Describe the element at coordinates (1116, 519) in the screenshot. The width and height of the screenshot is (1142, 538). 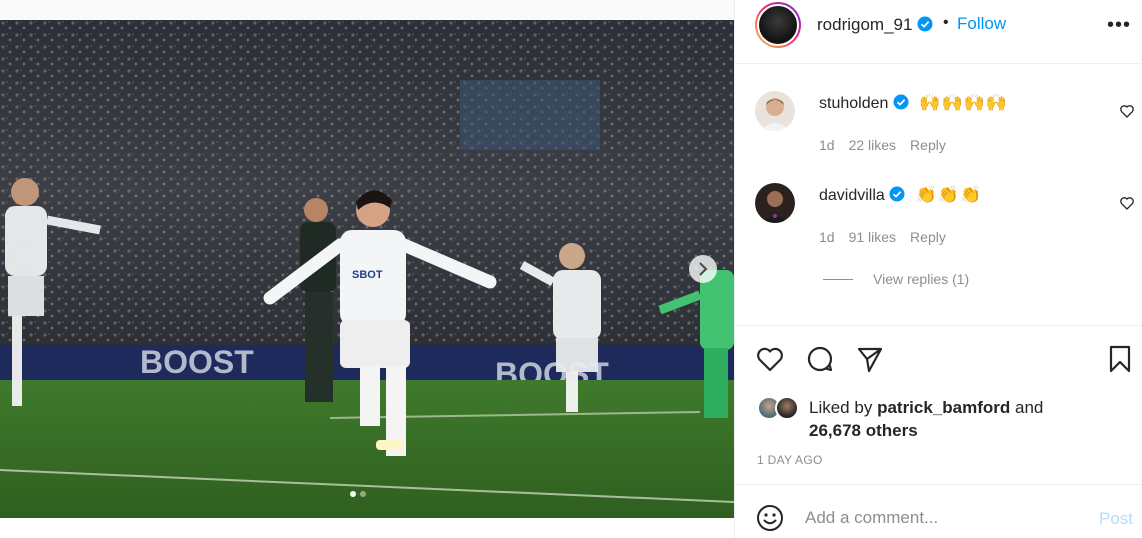
I see `post-comment-button: Post` at that location.